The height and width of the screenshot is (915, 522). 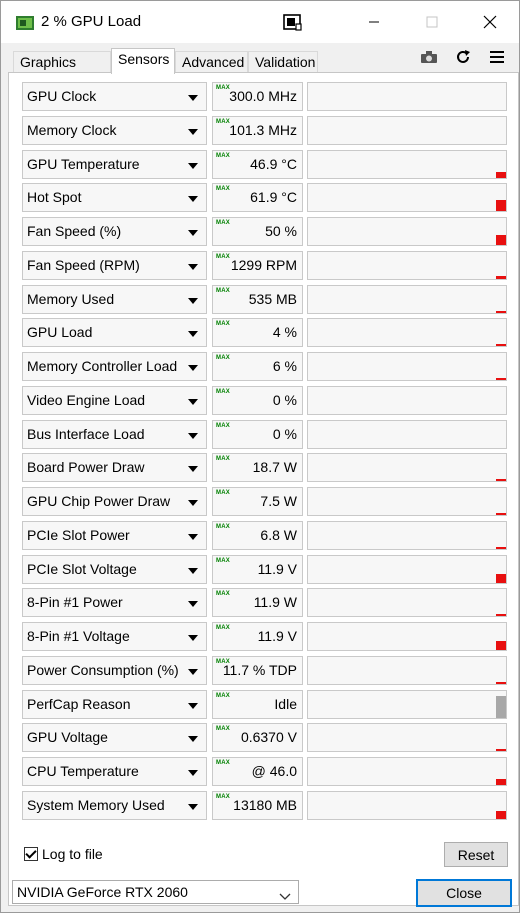 What do you see at coordinates (257, 197) in the screenshot?
I see `sensor-value-box: MAX 61.9 °C` at bounding box center [257, 197].